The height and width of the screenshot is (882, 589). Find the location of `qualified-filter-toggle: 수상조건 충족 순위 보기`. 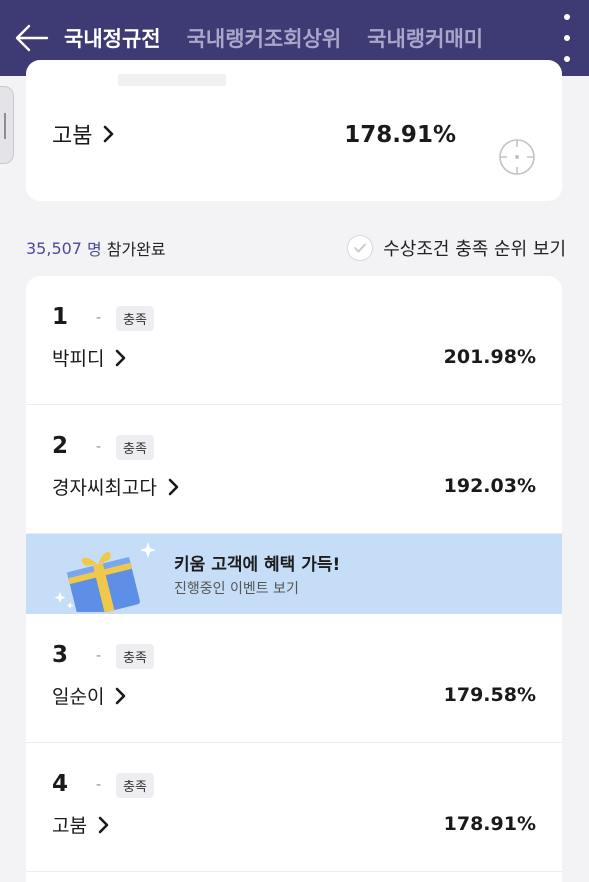

qualified-filter-toggle: 수상조건 충족 순위 보기 is located at coordinates (456, 248).